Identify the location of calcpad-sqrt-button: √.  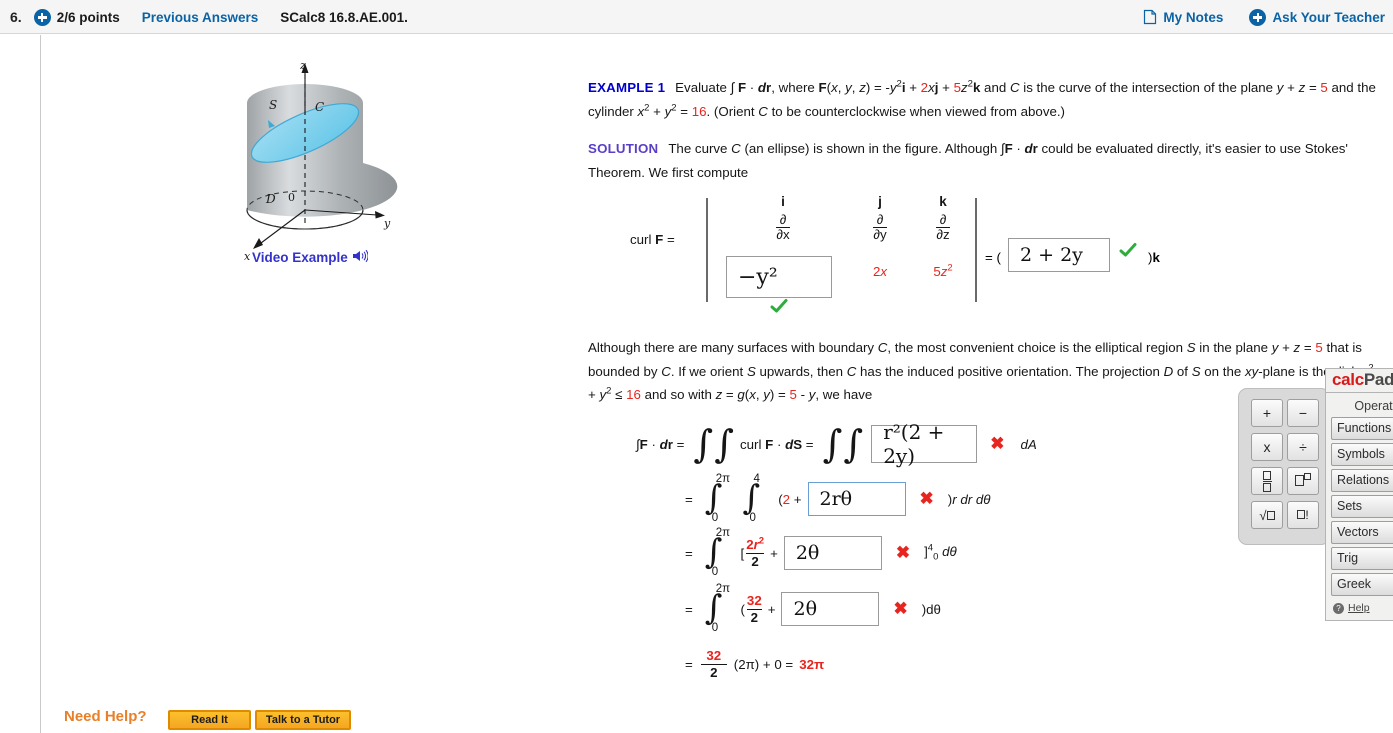
(1267, 515).